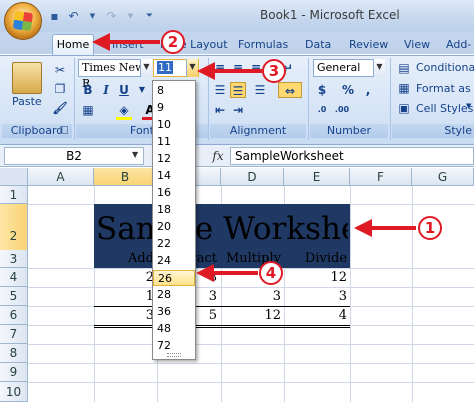  Describe the element at coordinates (227, 273) in the screenshot. I see `arrow-4-icon` at that location.